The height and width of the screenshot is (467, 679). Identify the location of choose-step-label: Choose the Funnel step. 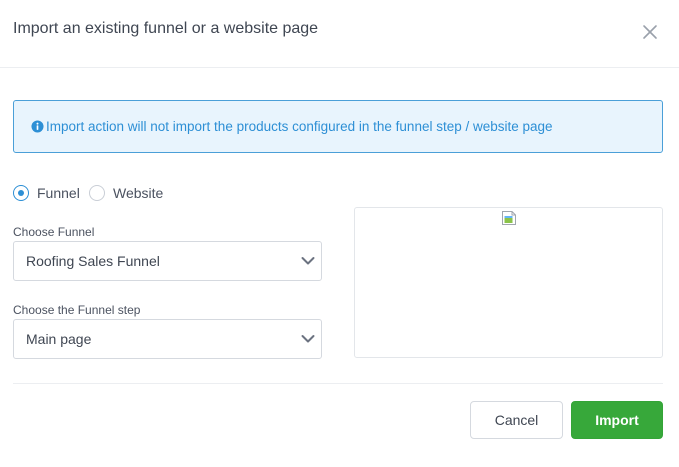
(77, 310).